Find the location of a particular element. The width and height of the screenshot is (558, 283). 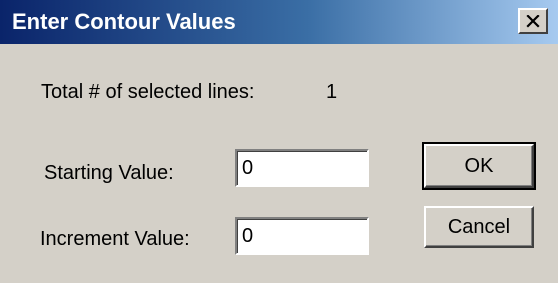

increment-value-input is located at coordinates (302, 236).